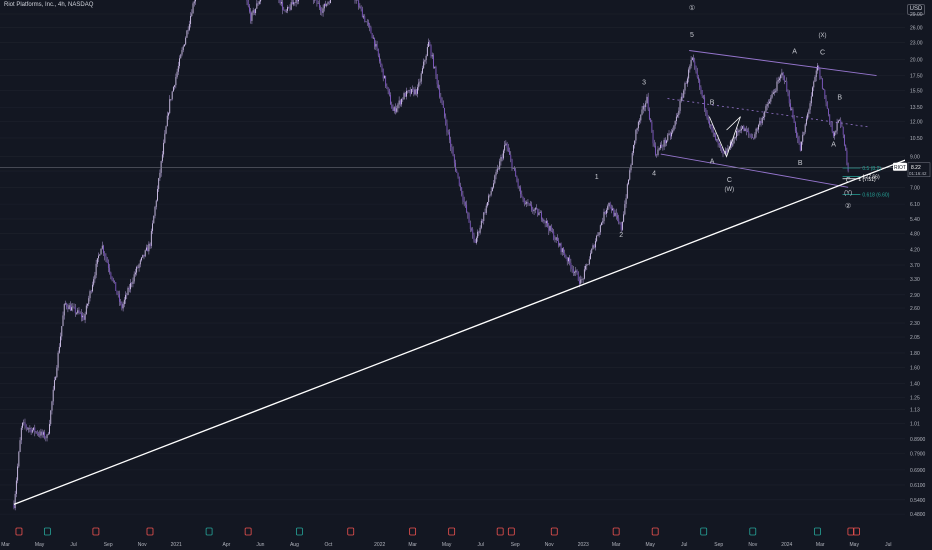  What do you see at coordinates (848, 206) in the screenshot?
I see `wave-label: ②` at bounding box center [848, 206].